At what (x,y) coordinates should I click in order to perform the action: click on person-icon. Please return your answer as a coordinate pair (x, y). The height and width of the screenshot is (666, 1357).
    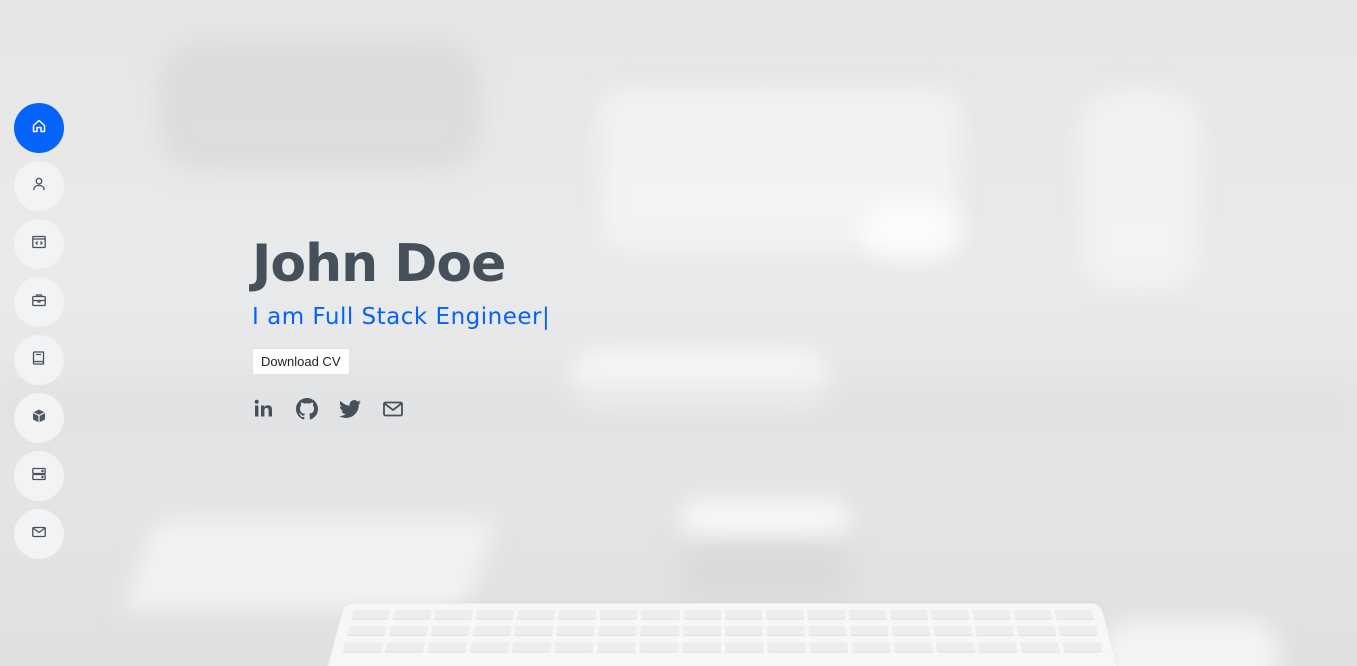
    Looking at the image, I should click on (39, 186).